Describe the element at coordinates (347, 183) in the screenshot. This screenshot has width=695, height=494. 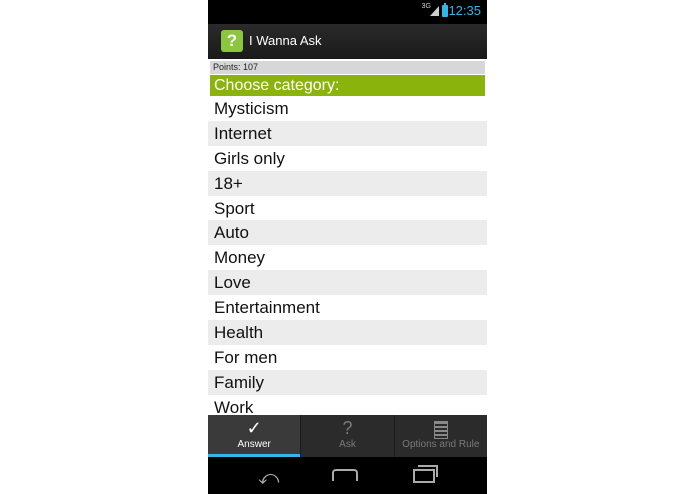
I see `category-item: 18+` at that location.